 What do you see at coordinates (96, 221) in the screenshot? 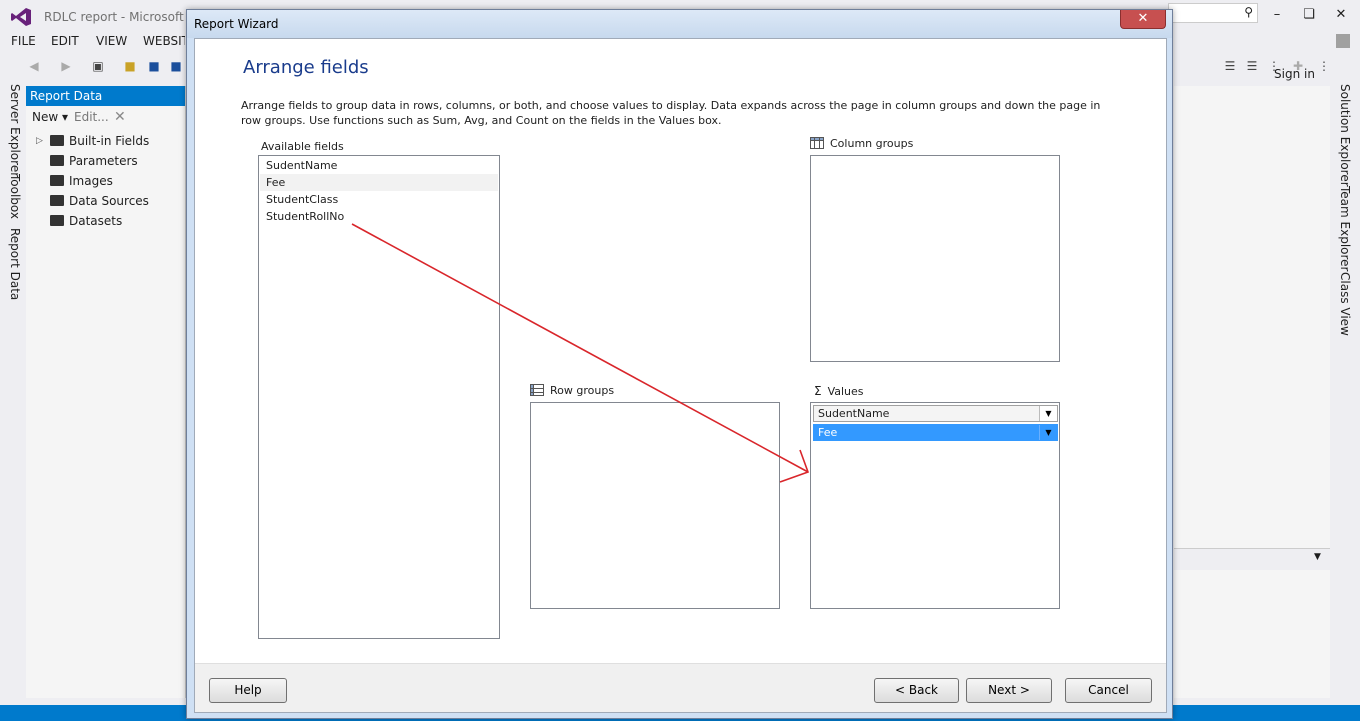
I see `tree-label: Datasets` at bounding box center [96, 221].